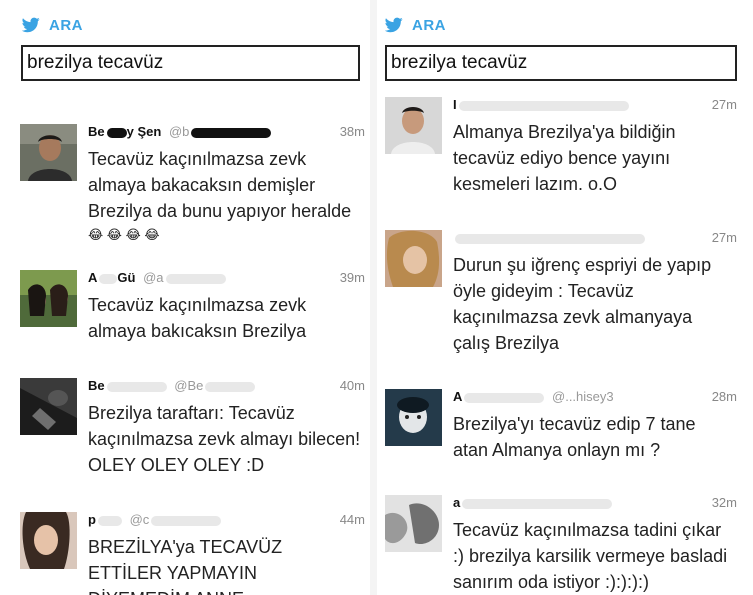 The image size is (753, 595). Describe the element at coordinates (583, 396) in the screenshot. I see `tweet-handle: @...hisey3` at that location.